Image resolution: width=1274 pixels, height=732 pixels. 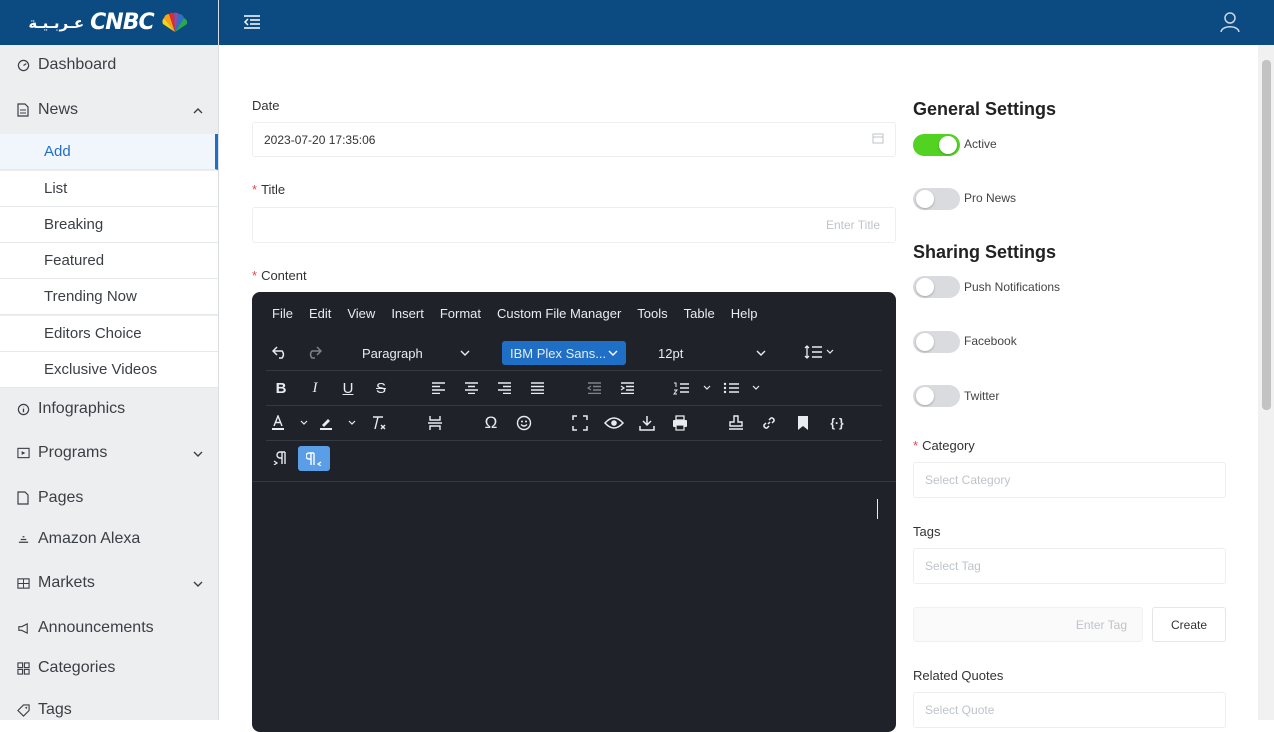 What do you see at coordinates (109, 189) in the screenshot?
I see `sidebar-sub-list: List` at bounding box center [109, 189].